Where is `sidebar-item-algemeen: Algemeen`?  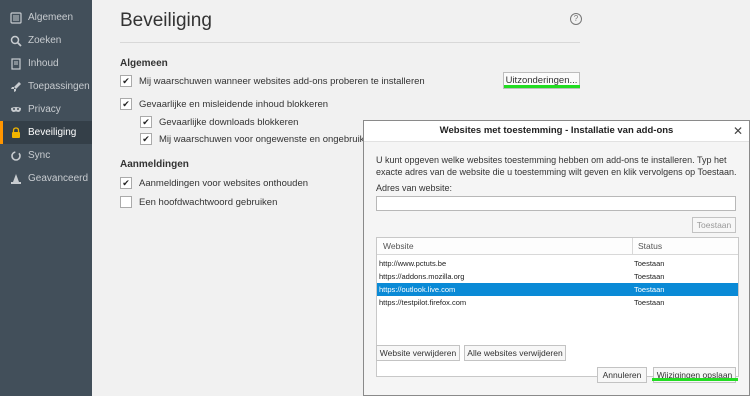
sidebar-item-algemeen: Algemeen is located at coordinates (46, 17).